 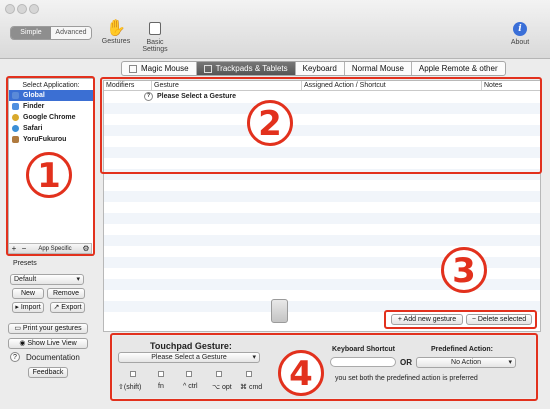 What do you see at coordinates (49, 175) in the screenshot?
I see `annotation-circle-1: 1` at bounding box center [49, 175].